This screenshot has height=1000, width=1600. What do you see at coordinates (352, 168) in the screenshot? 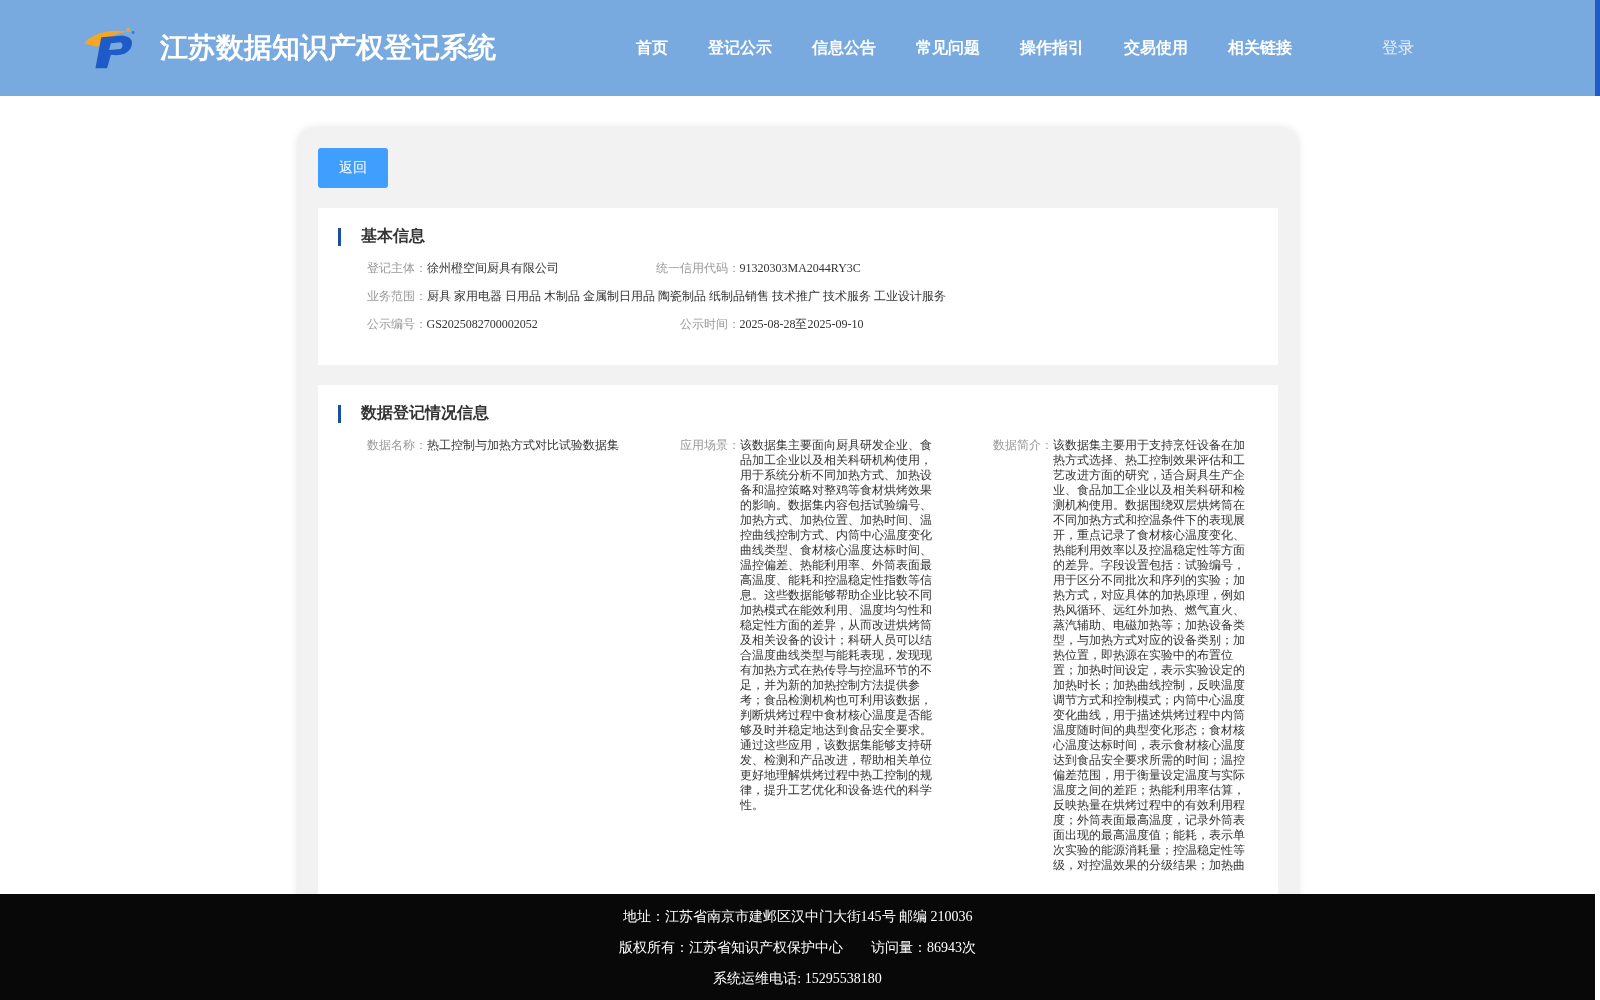
I see `back-button: 返回` at bounding box center [352, 168].